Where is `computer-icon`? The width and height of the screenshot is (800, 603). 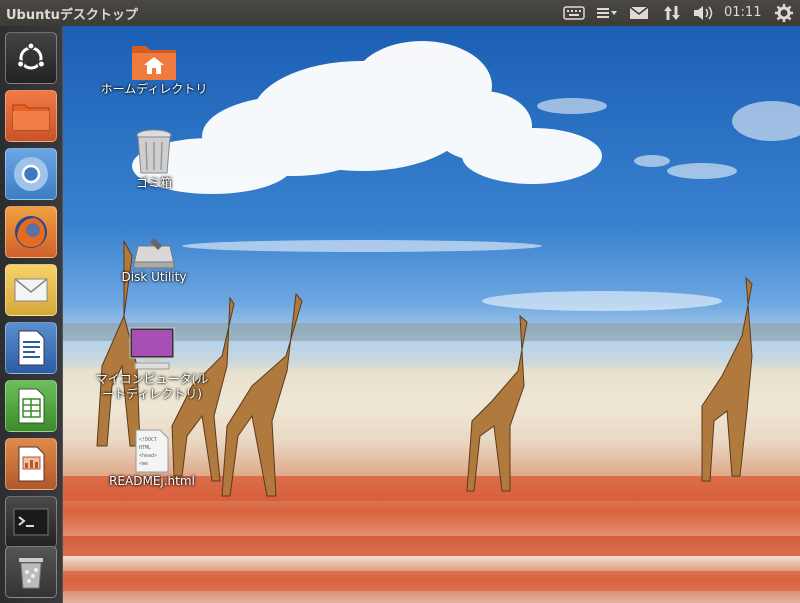
computer-icon is located at coordinates (152, 348).